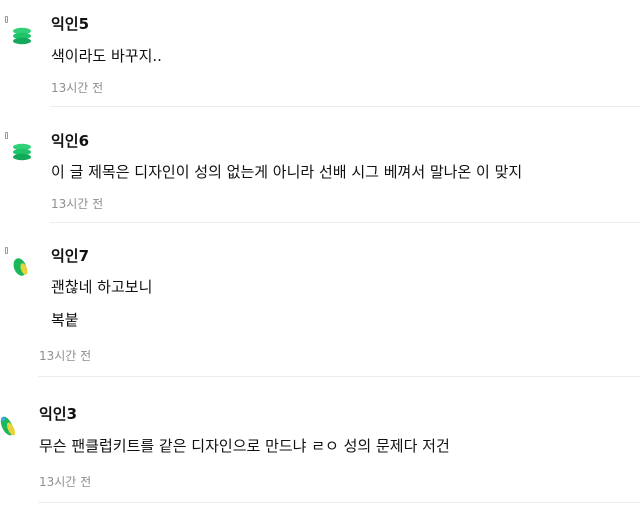 This screenshot has width=640, height=519. Describe the element at coordinates (70, 23) in the screenshot. I see `comment-author: 익인5` at that location.